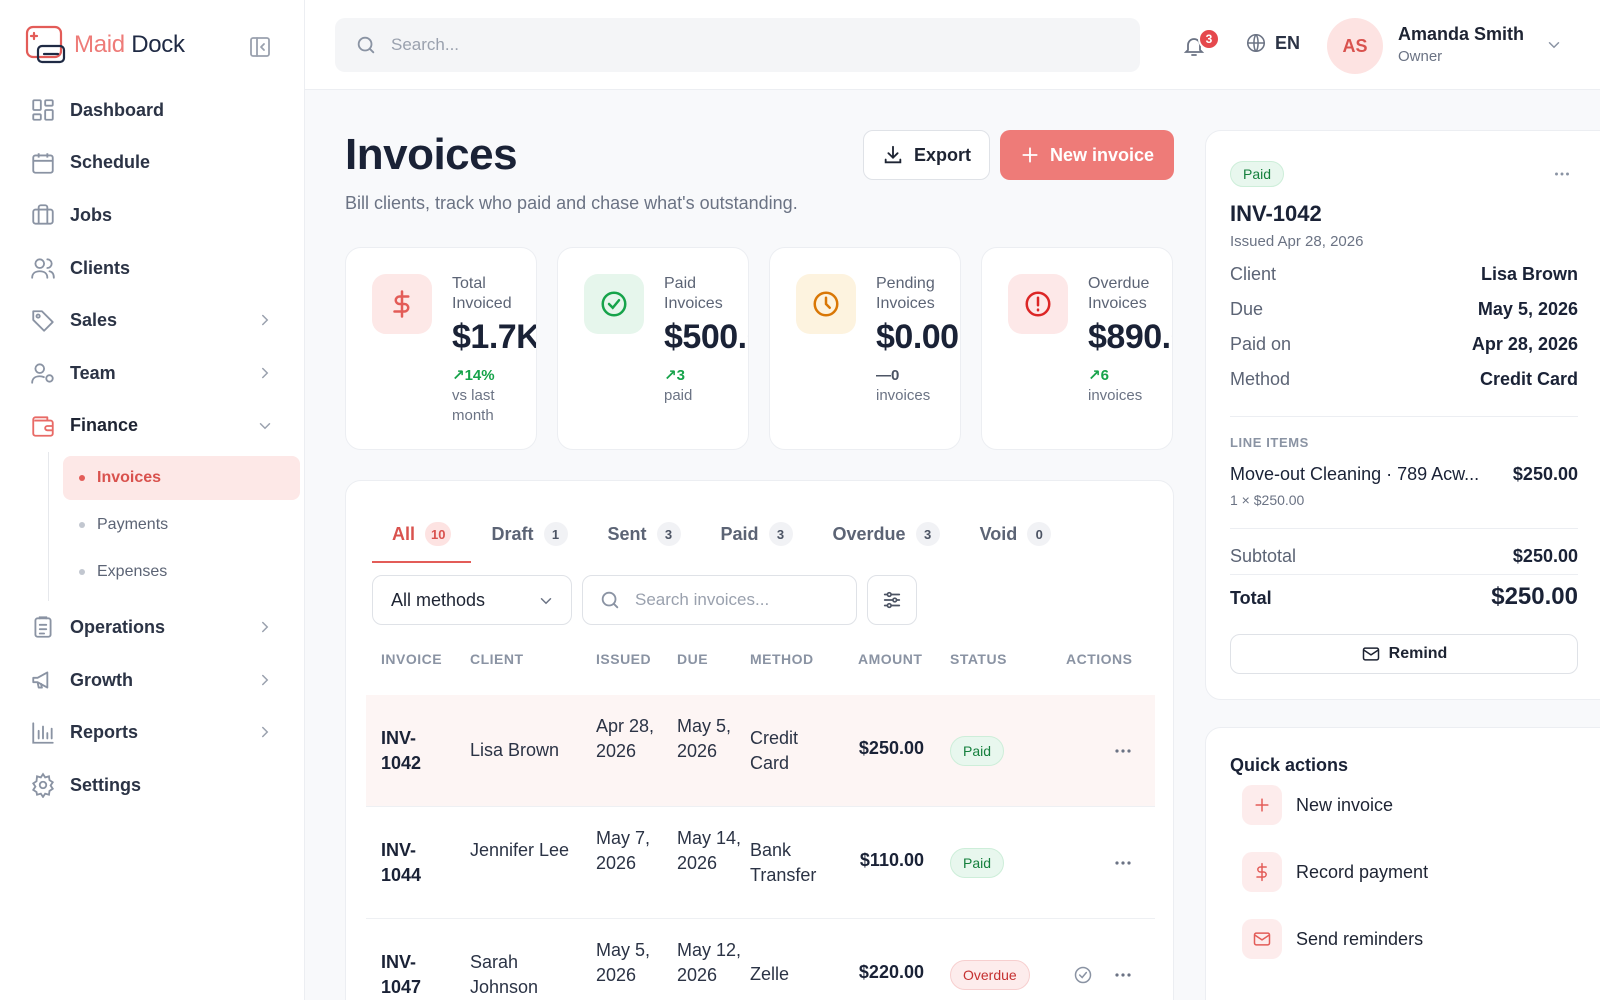 The height and width of the screenshot is (1000, 1600). What do you see at coordinates (416, 751) in the screenshot?
I see `cell-invoice: INV-1042` at bounding box center [416, 751].